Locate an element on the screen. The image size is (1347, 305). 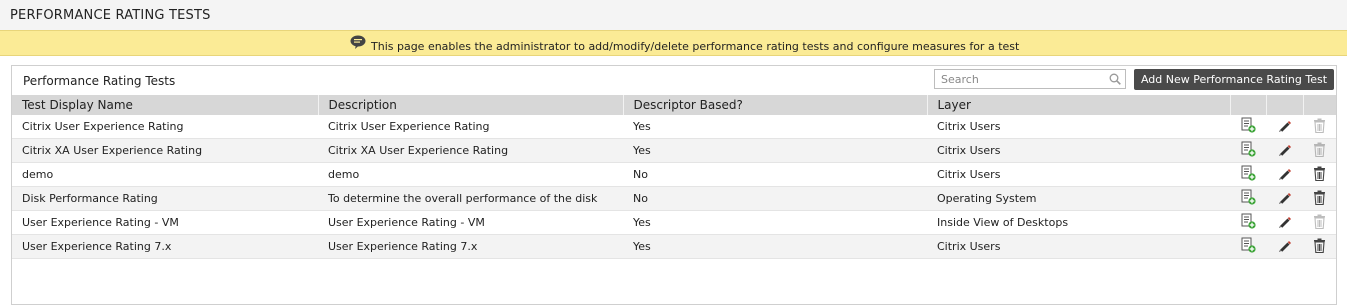
column-header-test-display-name: Test Display Name is located at coordinates (165, 105).